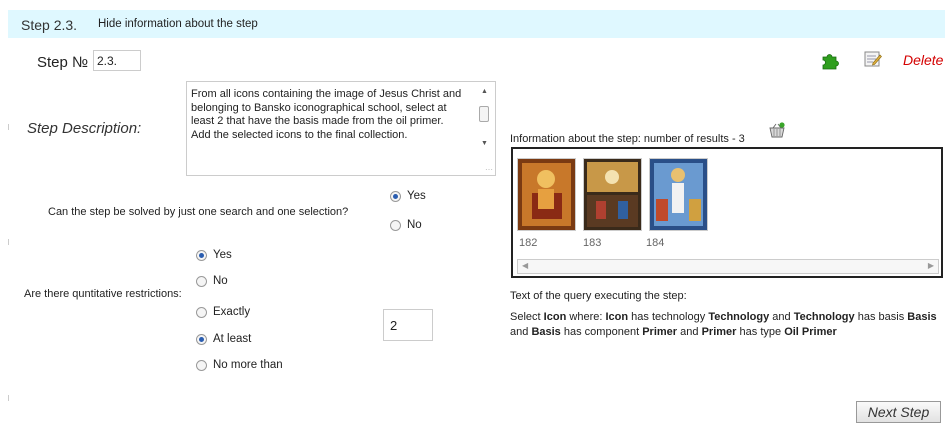 This screenshot has width=945, height=425. I want to click on step-title: Step 2.3., so click(49, 25).